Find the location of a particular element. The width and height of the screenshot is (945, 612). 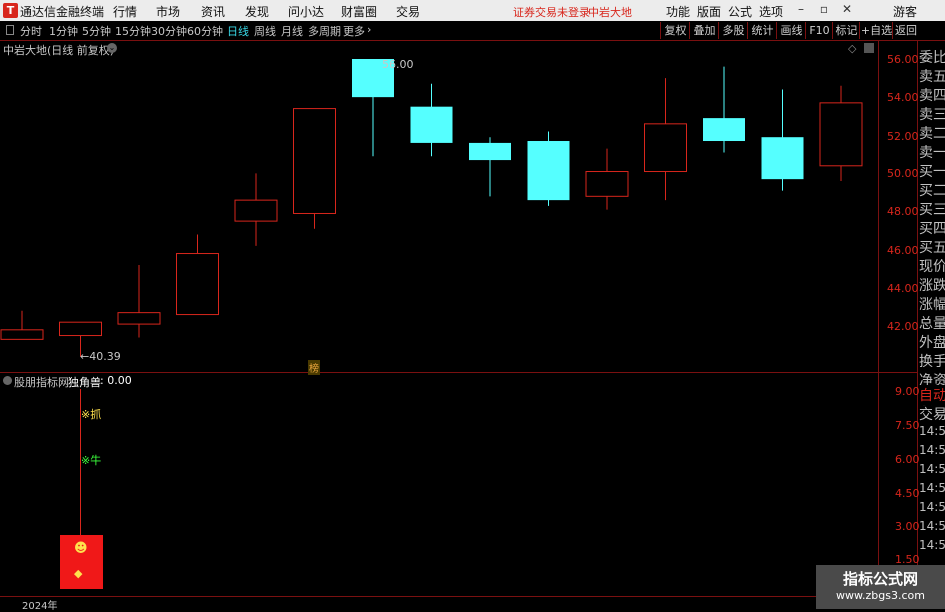

chevron-right-icon: › is located at coordinates (369, 29).